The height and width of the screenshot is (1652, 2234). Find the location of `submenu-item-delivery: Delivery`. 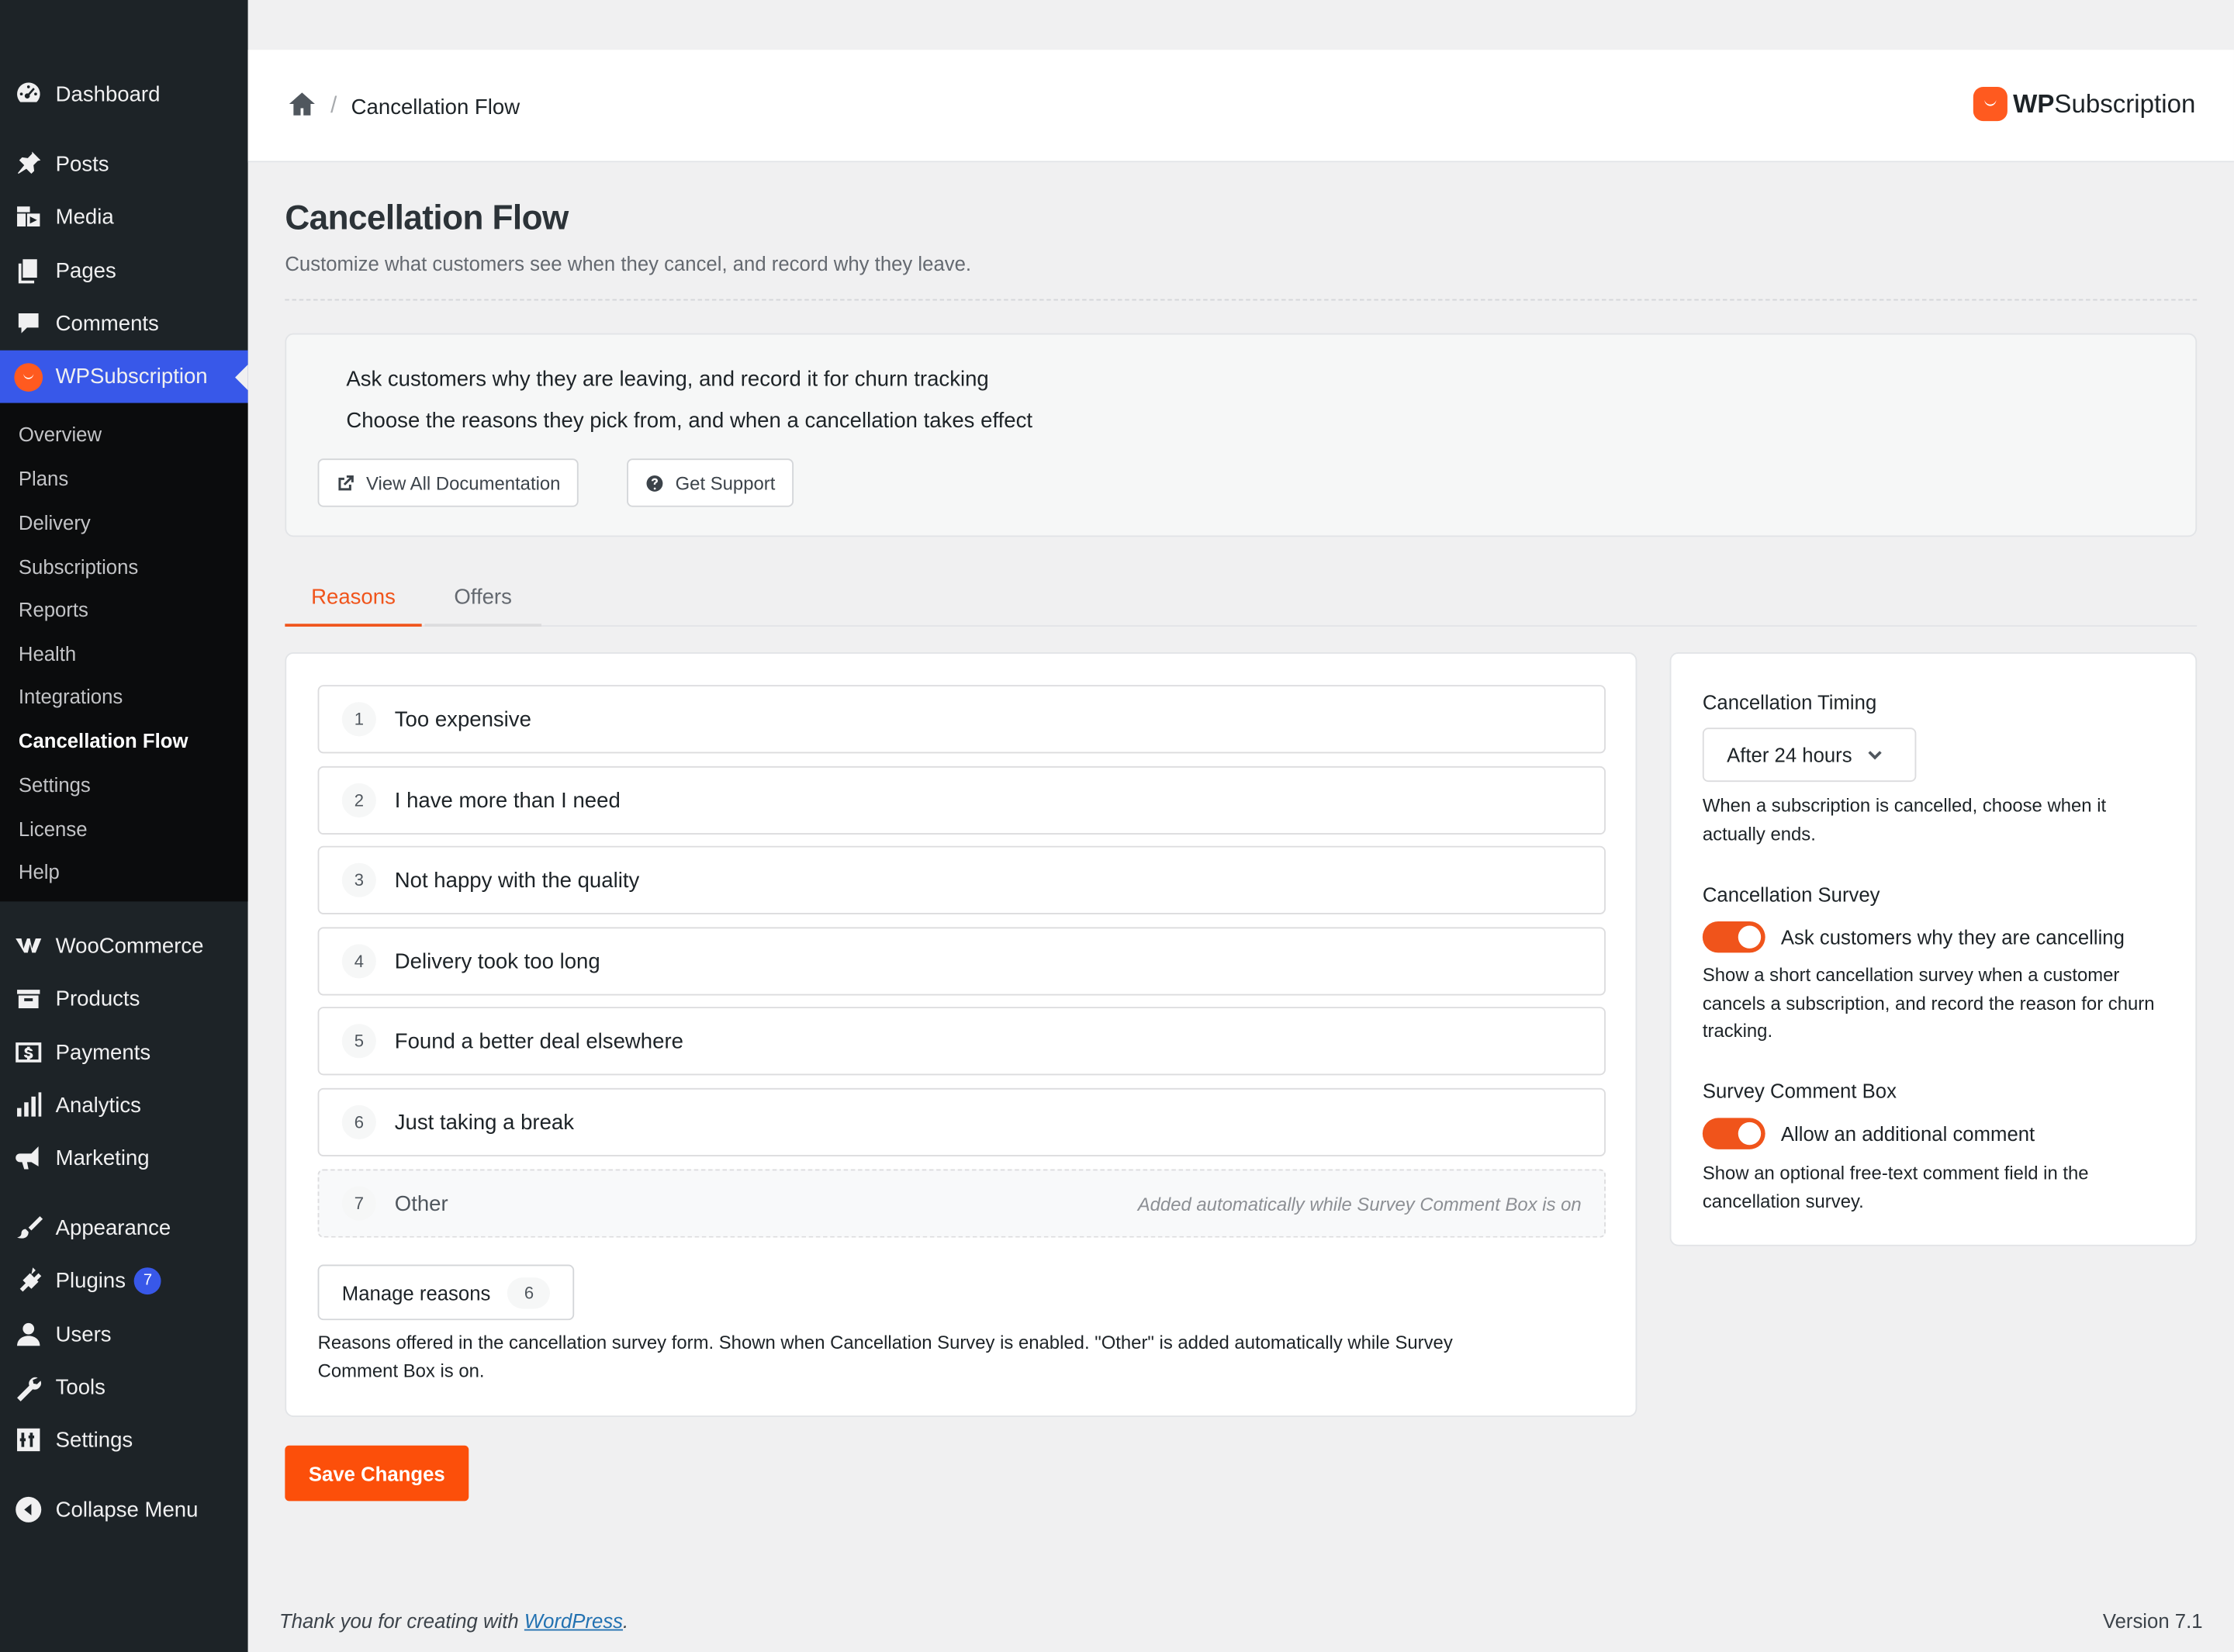

submenu-item-delivery: Delivery is located at coordinates (55, 522).